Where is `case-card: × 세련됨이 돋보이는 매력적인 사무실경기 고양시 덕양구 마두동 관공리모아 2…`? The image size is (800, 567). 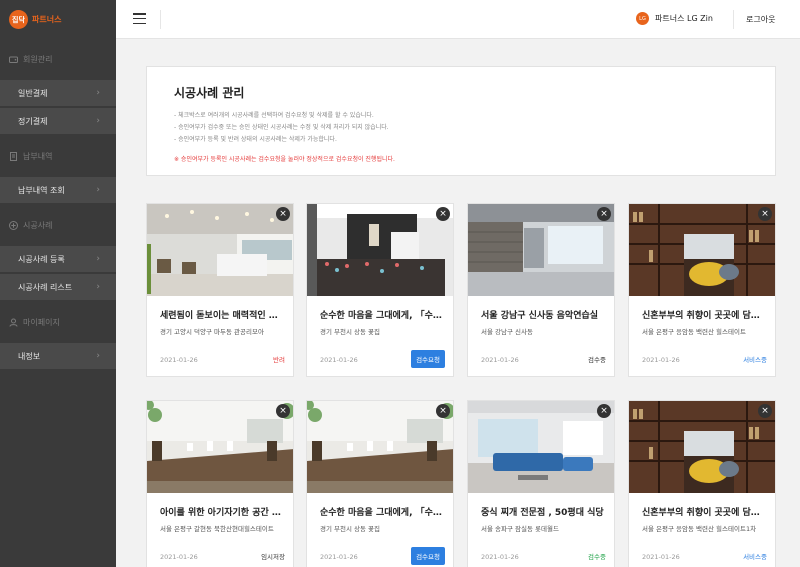 case-card: × 세련됨이 돋보이는 매력적인 사무실경기 고양시 덕양구 마두동 관공리모아 2… is located at coordinates (220, 290).